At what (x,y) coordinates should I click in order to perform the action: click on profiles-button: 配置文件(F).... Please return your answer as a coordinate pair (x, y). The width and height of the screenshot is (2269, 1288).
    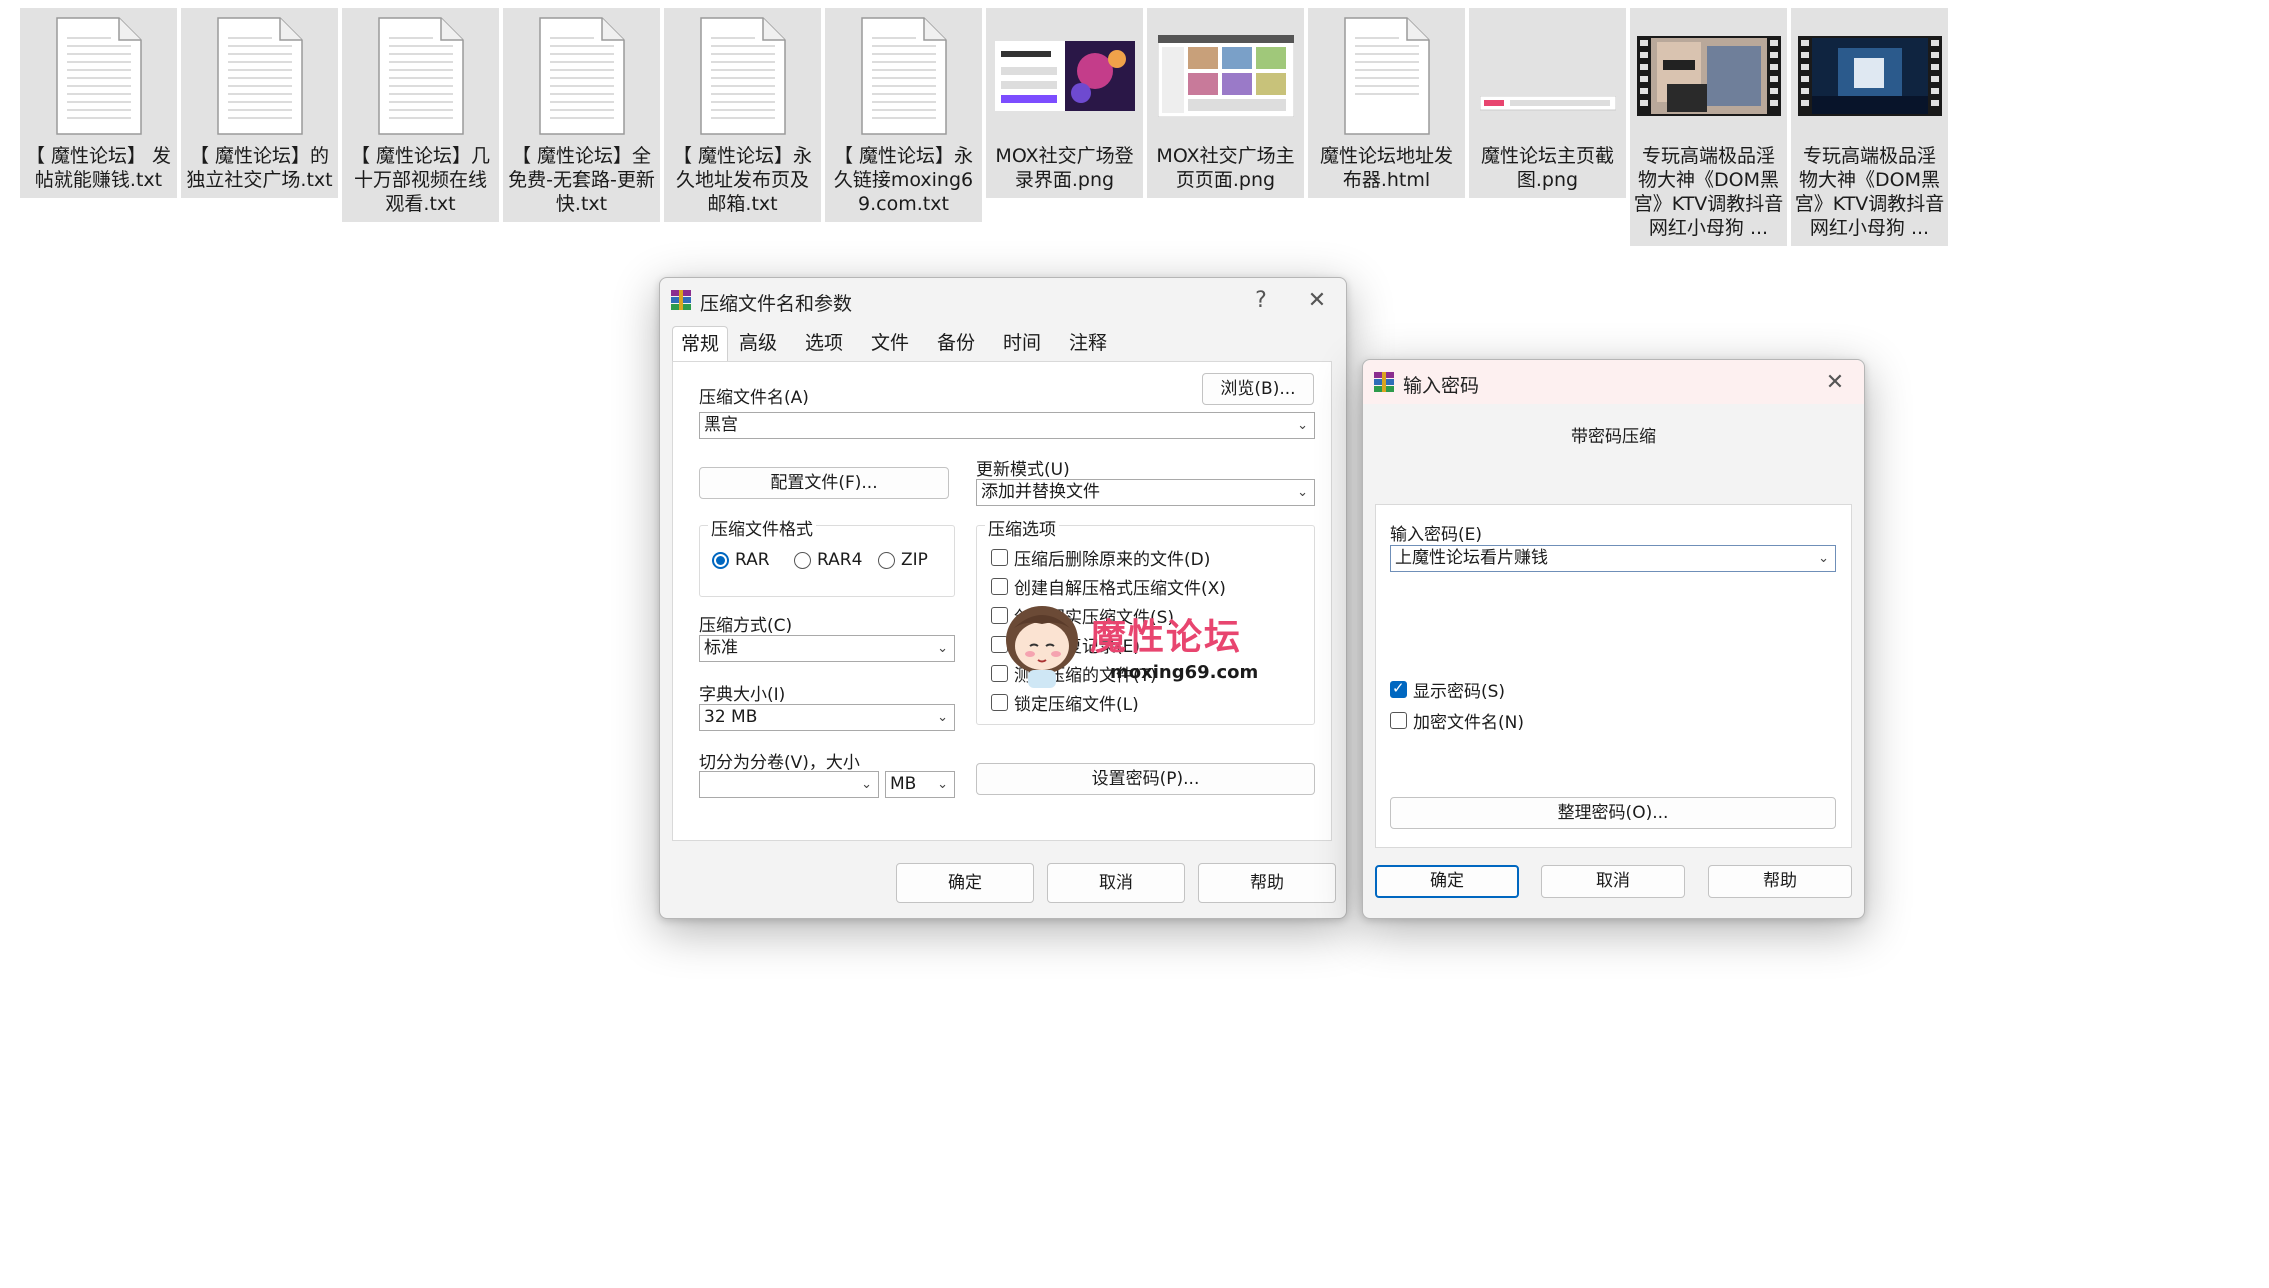
    Looking at the image, I should click on (824, 483).